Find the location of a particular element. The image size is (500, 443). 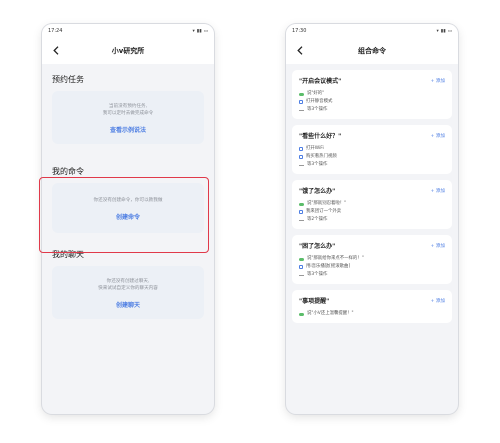

command-step-text: 说"那就给你来点不一样的！" is located at coordinates (335, 258).